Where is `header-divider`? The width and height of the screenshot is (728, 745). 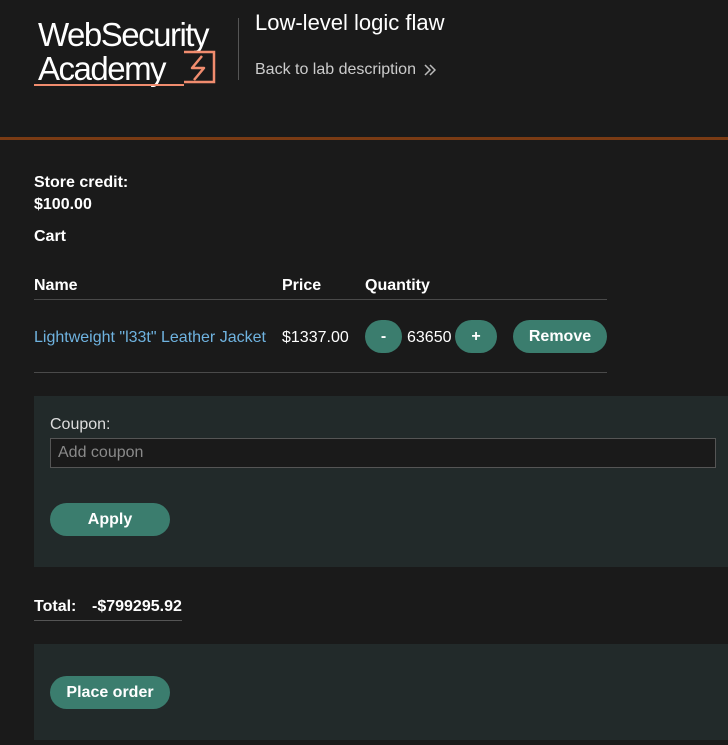 header-divider is located at coordinates (238, 49).